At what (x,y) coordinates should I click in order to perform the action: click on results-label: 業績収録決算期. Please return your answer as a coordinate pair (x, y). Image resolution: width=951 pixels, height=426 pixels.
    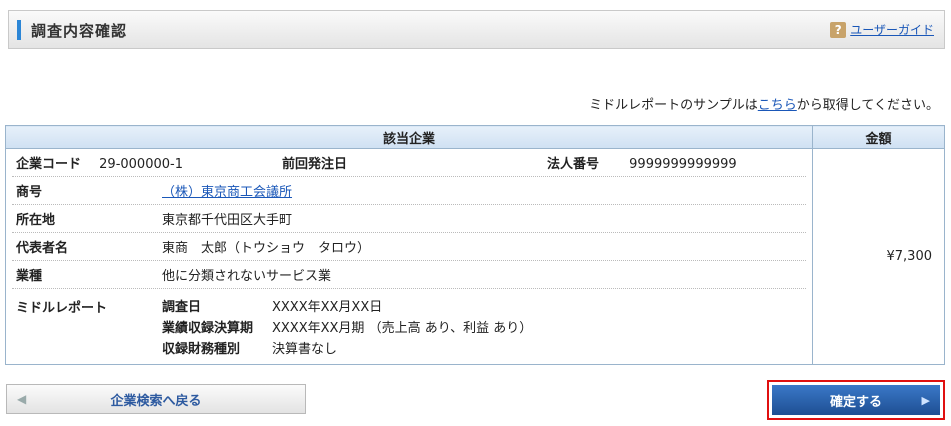
    Looking at the image, I should click on (208, 328).